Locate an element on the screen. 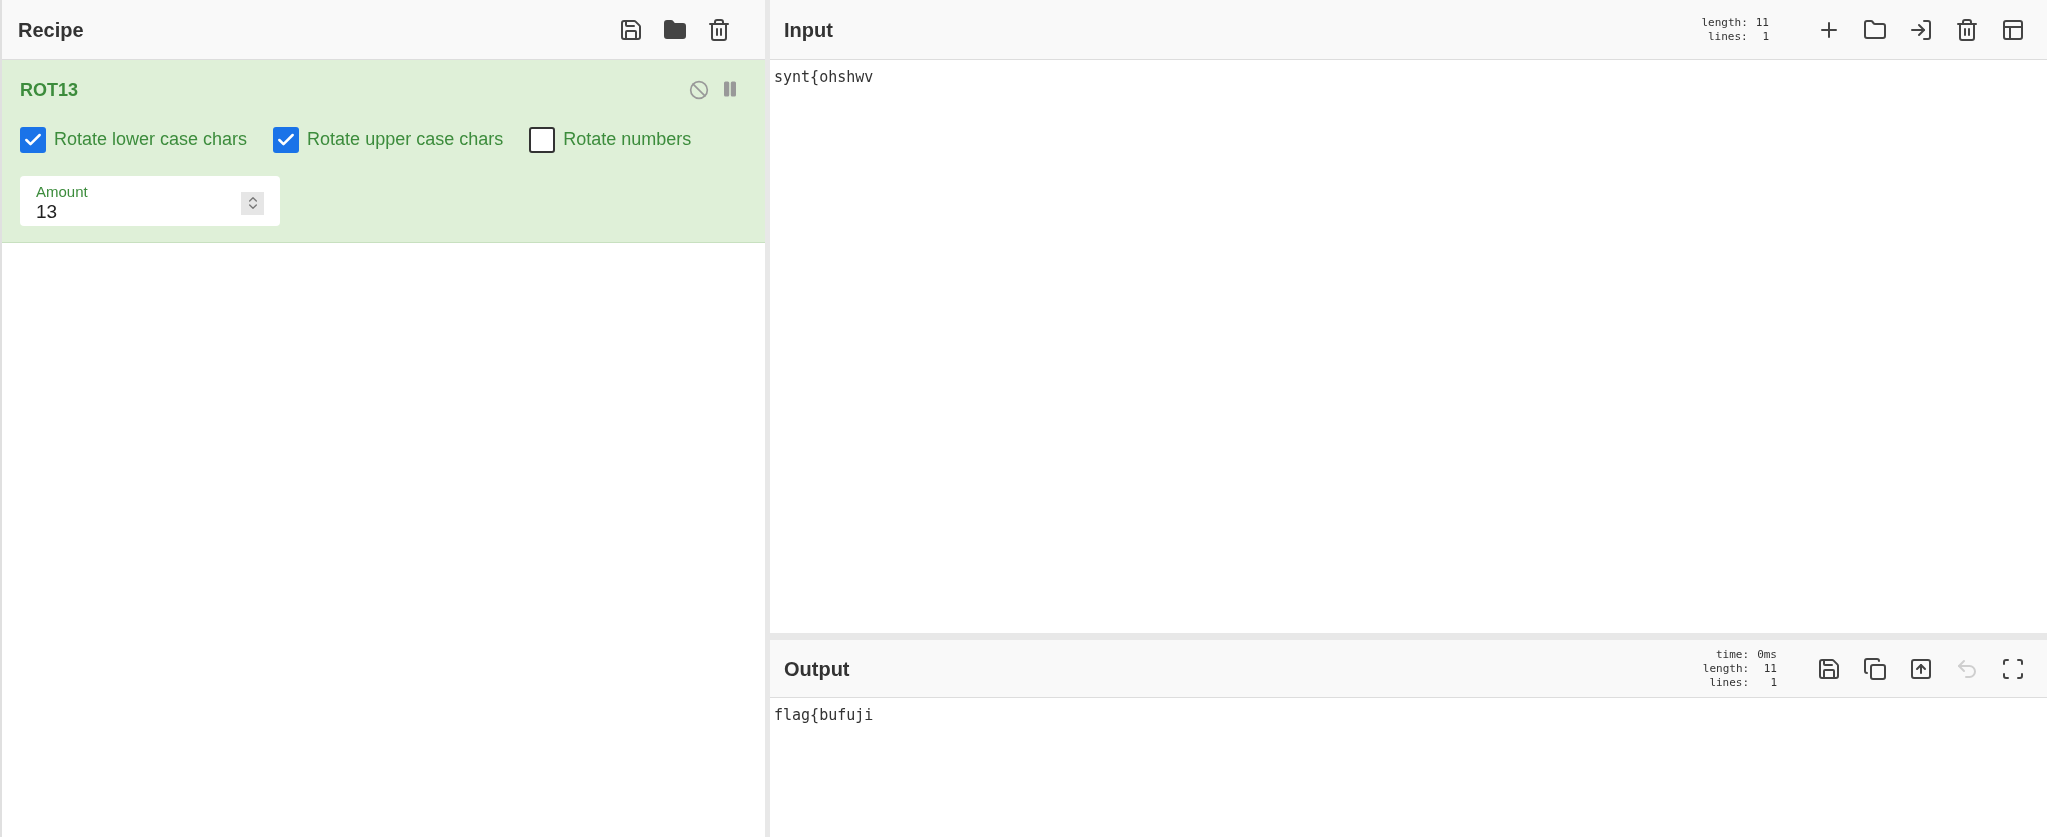 This screenshot has height=837, width=2047. checkbox-label: Rotate lower case chars is located at coordinates (151, 139).